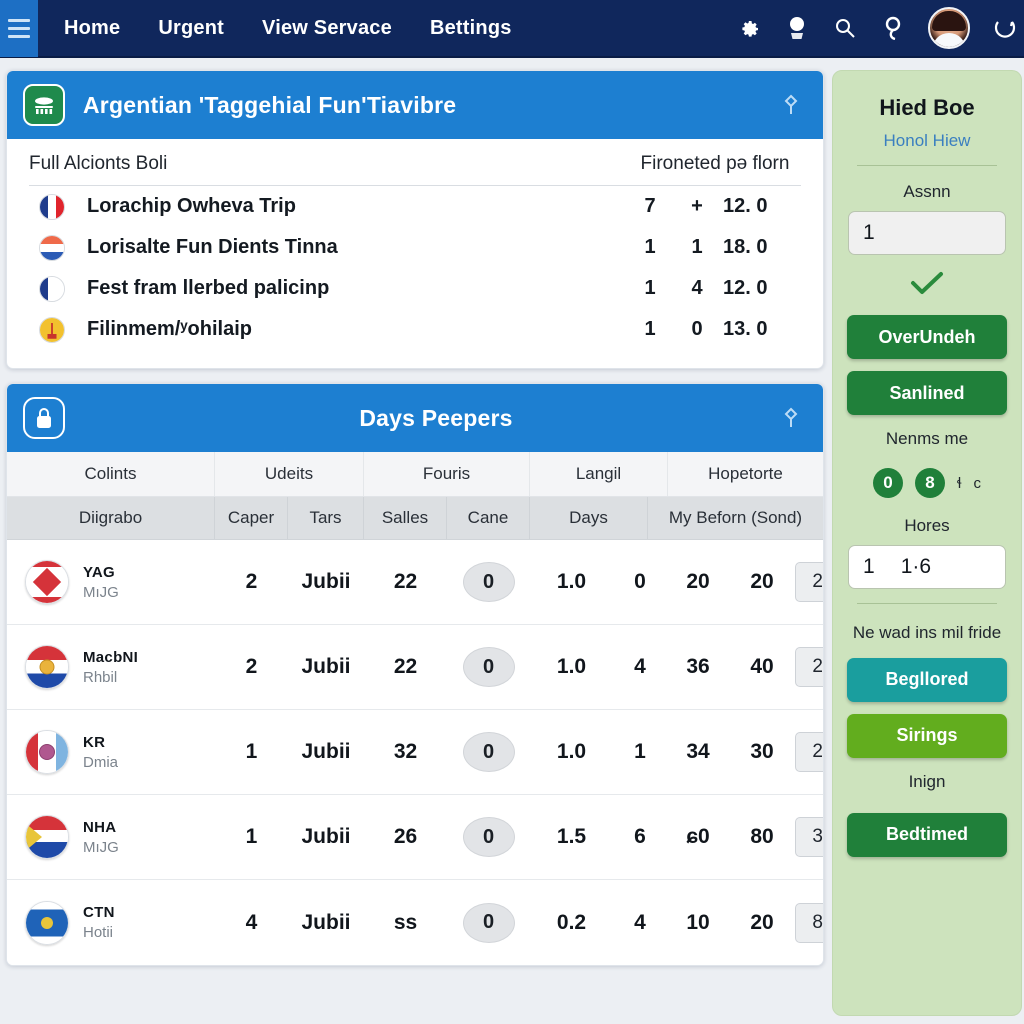 The image size is (1024, 1024). I want to click on inign-label: Inign, so click(927, 781).